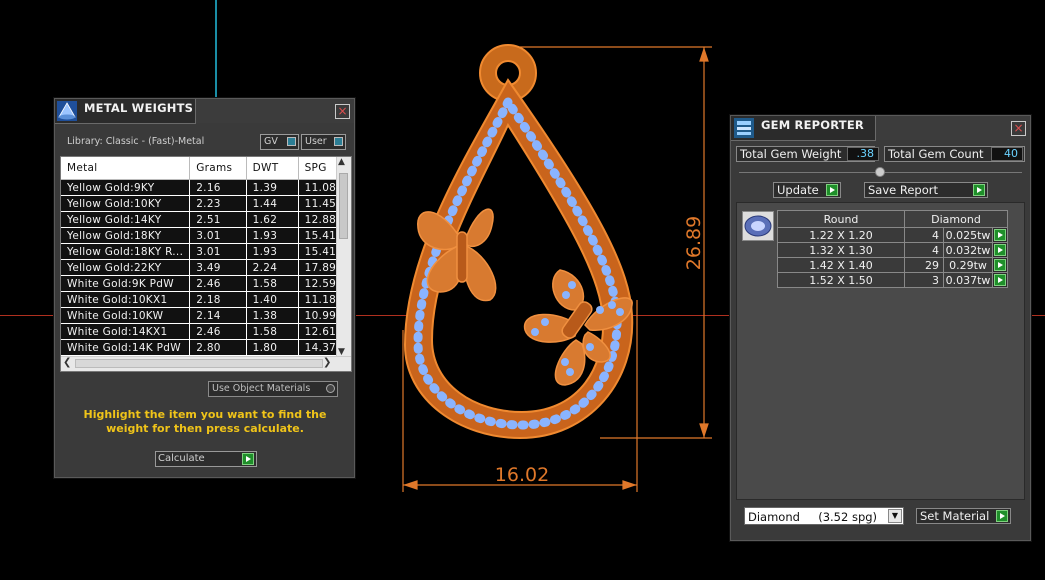  What do you see at coordinates (126, 187) in the screenshot?
I see `metal-name-cell: Yellow Gold:9KY` at bounding box center [126, 187].